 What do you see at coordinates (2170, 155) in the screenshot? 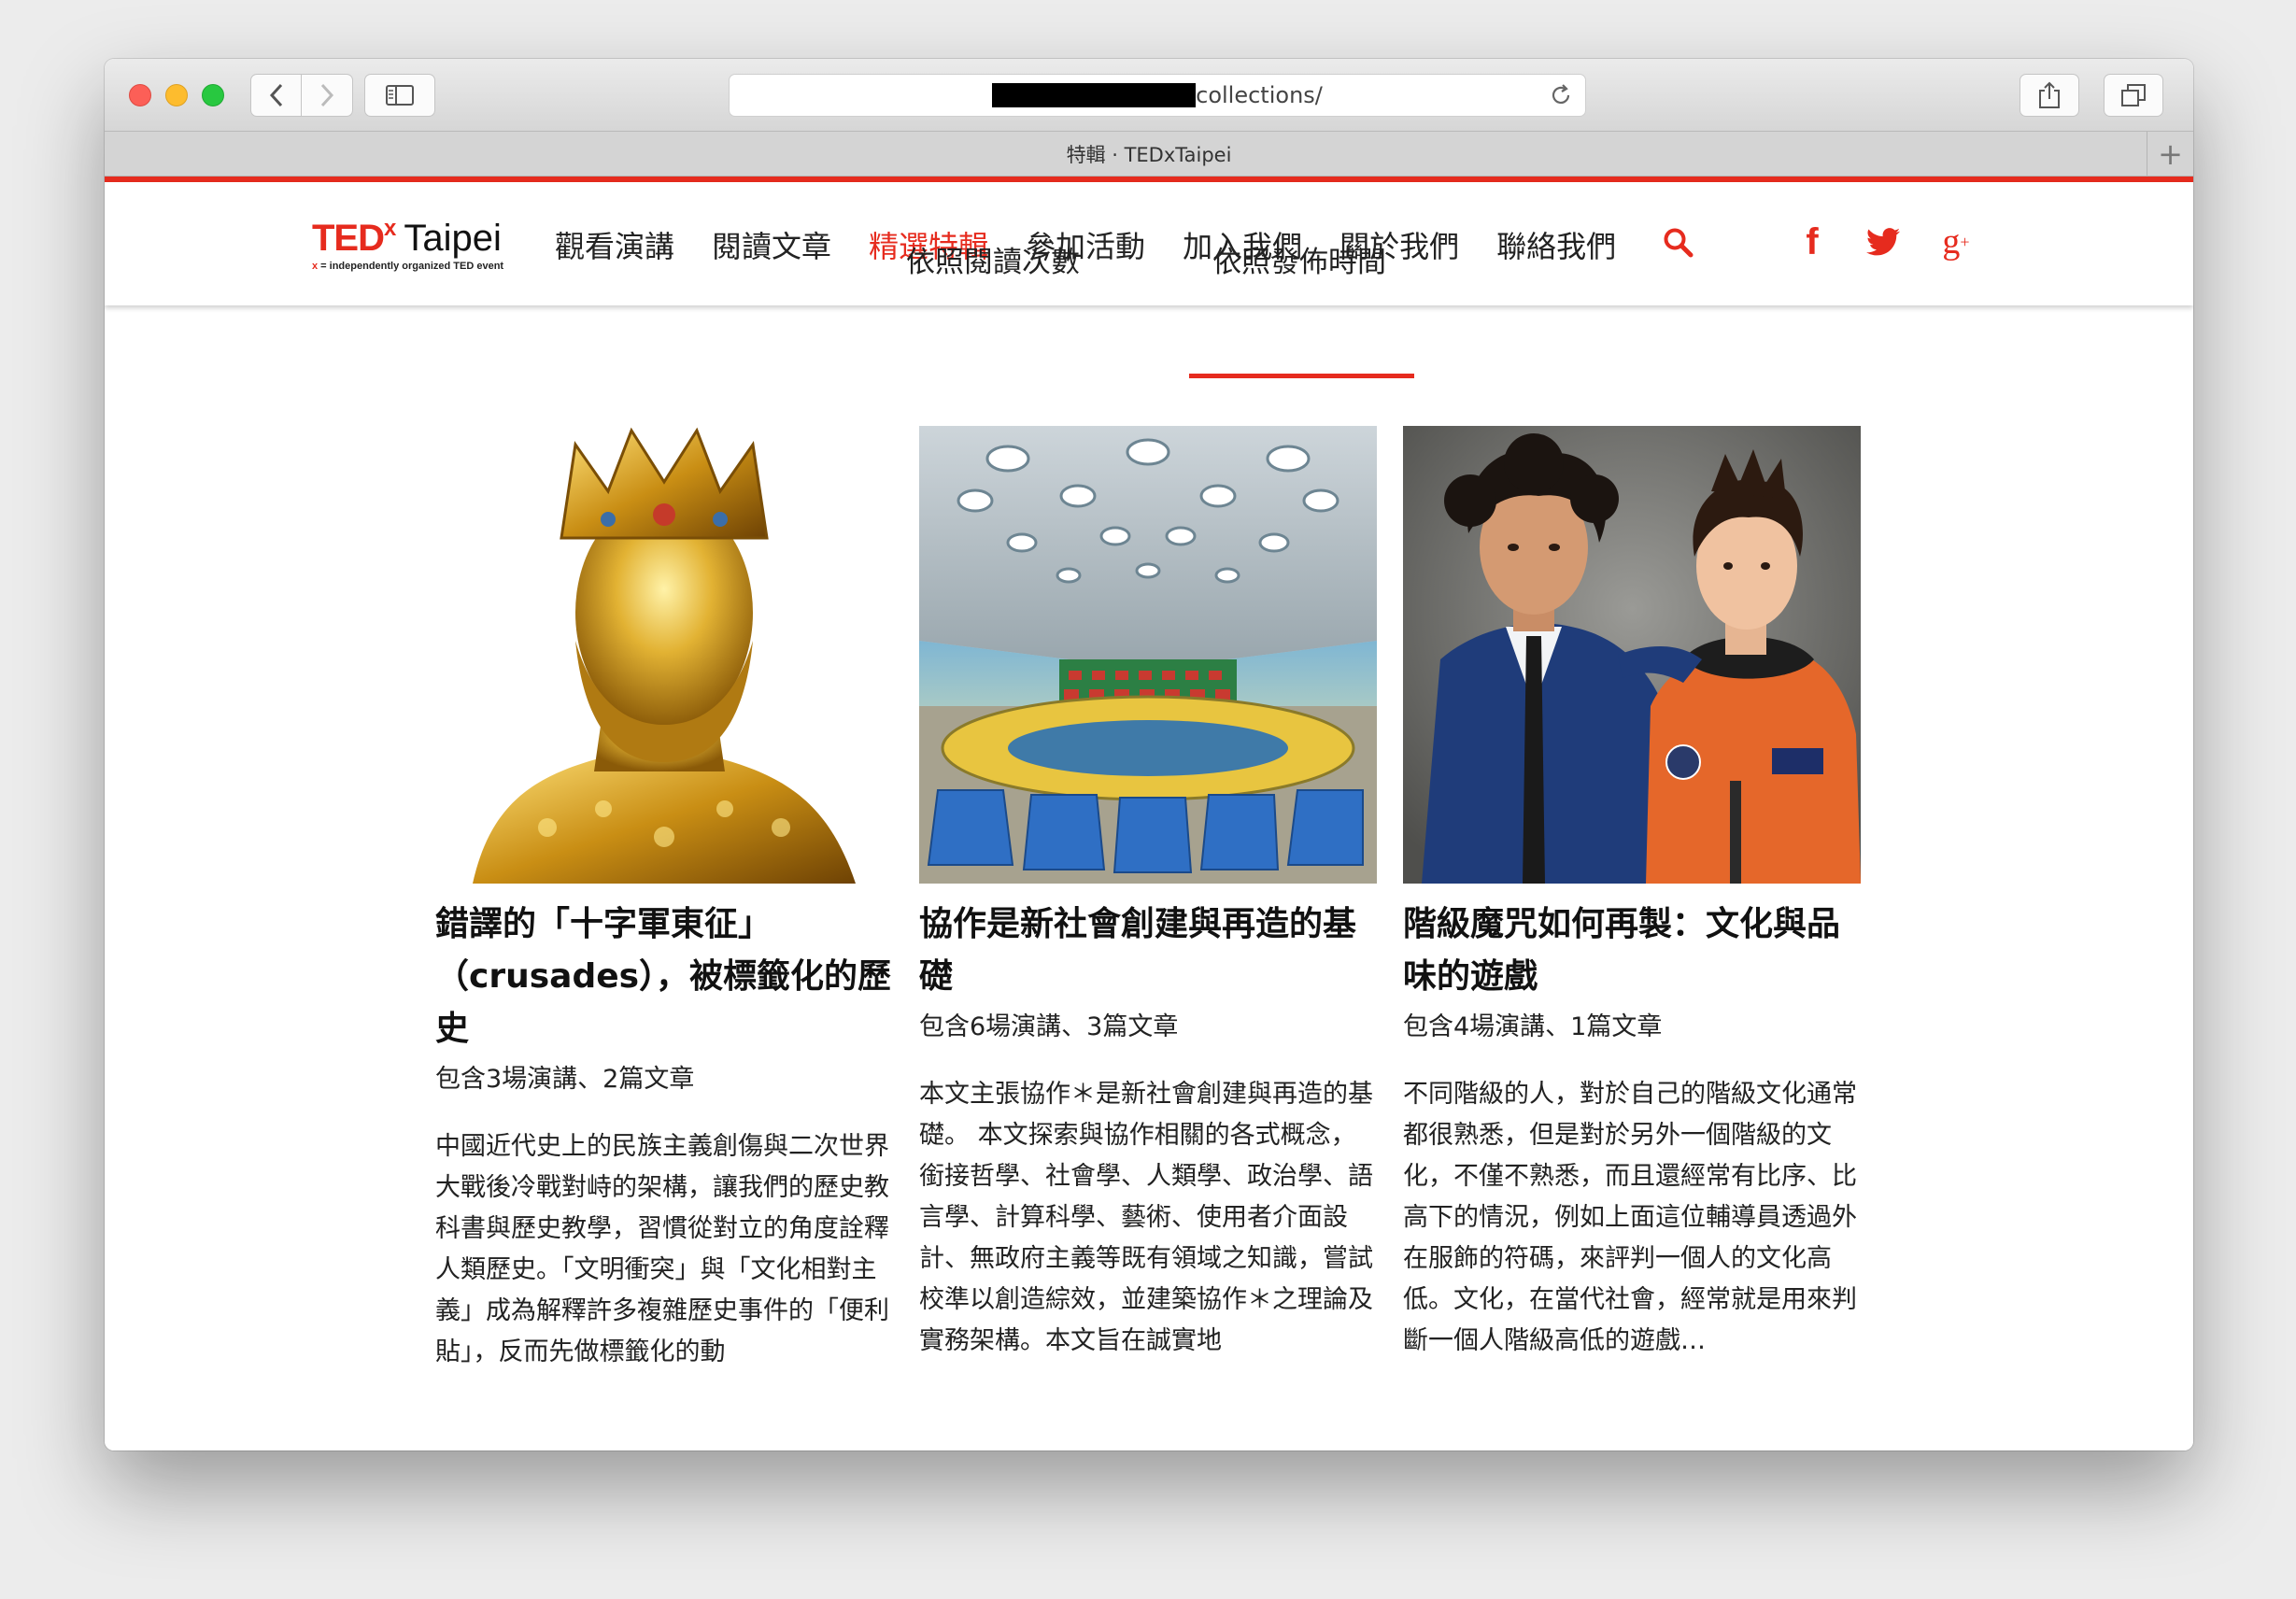
I see `new-tab-button: +` at bounding box center [2170, 155].